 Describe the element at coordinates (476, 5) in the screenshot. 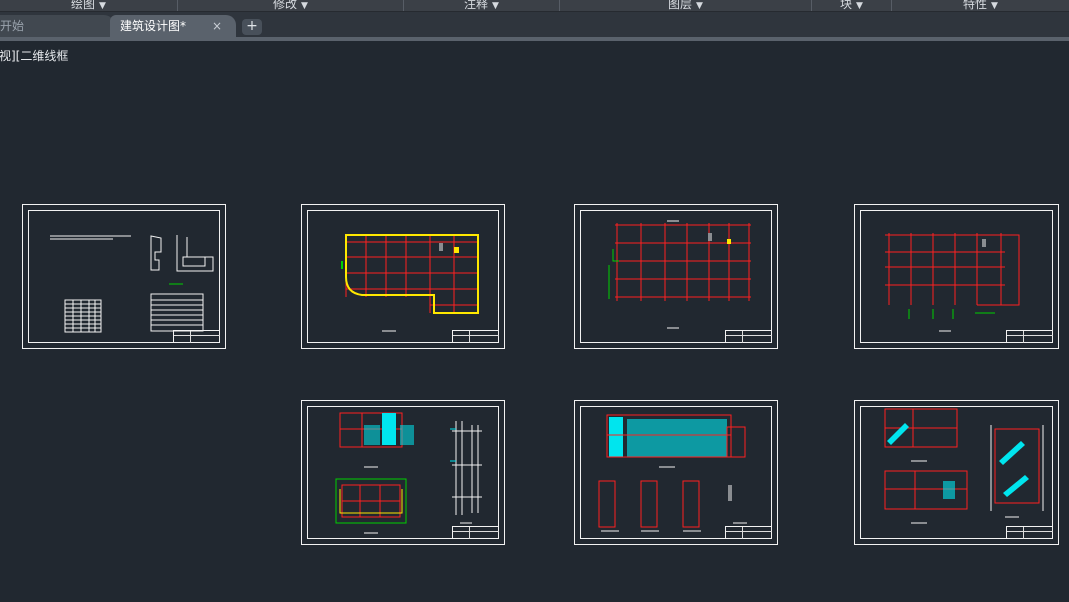

I see `ribbon-panel-label: 注释` at that location.